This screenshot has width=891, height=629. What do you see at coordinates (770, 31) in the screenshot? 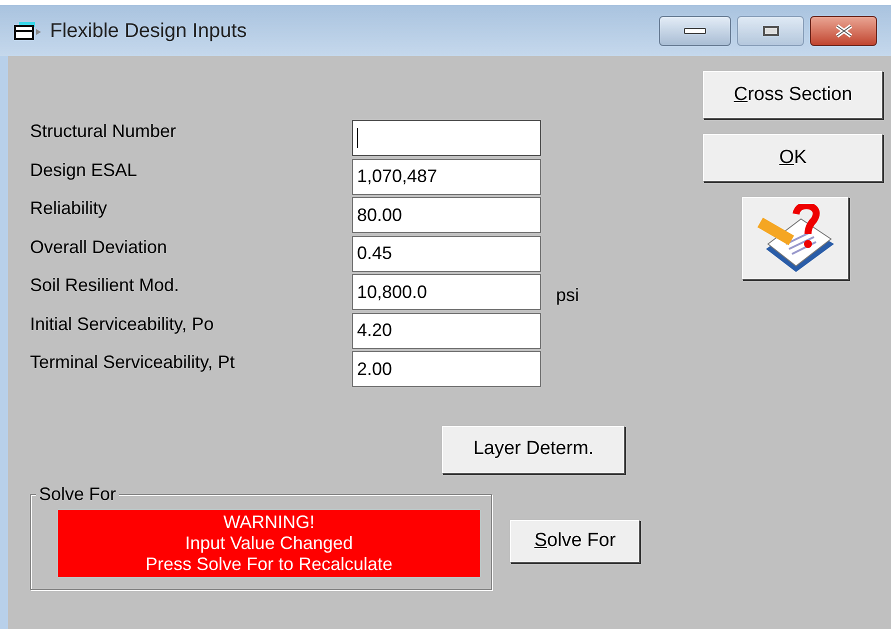
I see `maximize-button` at bounding box center [770, 31].